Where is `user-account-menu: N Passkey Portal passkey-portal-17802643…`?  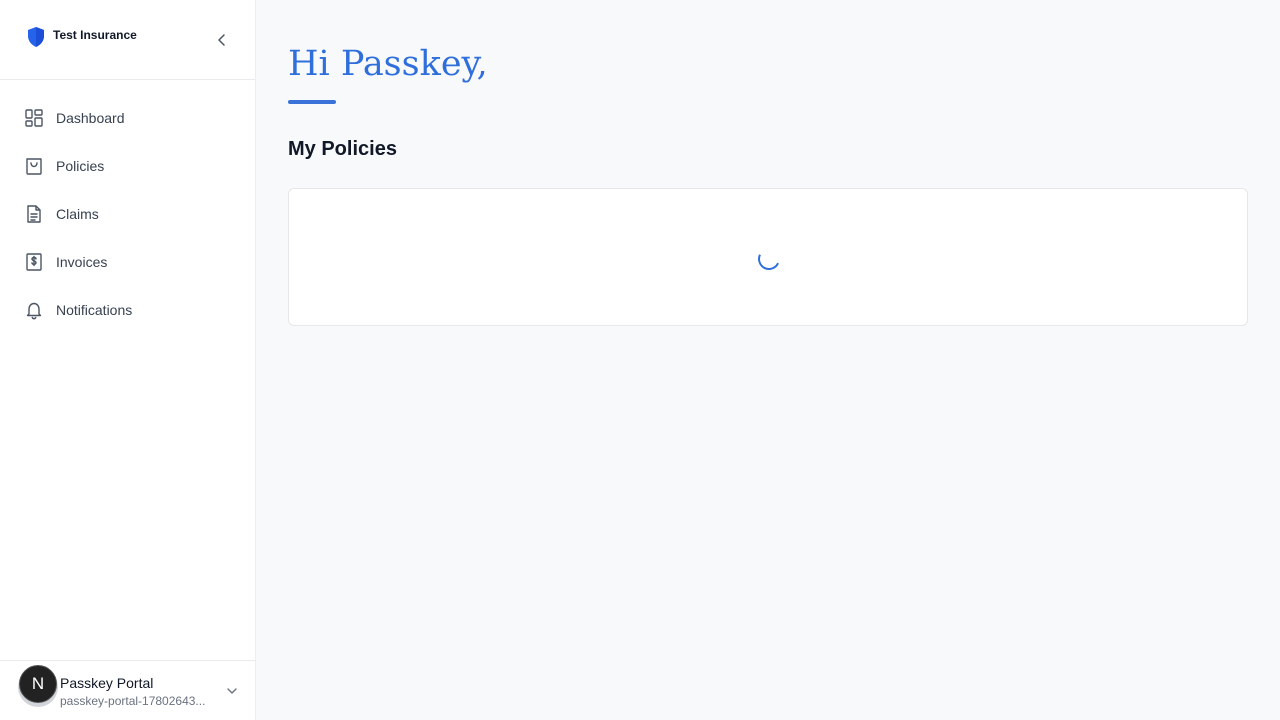 user-account-menu: N Passkey Portal passkey-portal-17802643… is located at coordinates (128, 690).